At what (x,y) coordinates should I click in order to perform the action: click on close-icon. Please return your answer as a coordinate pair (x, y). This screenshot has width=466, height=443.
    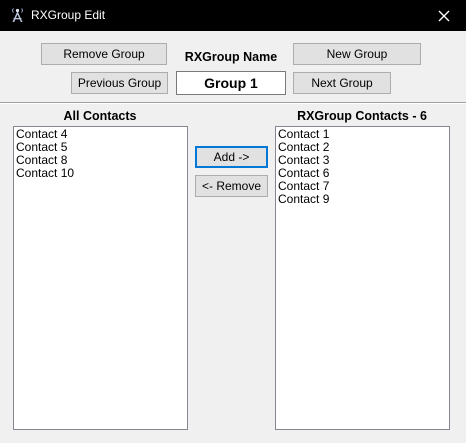
    Looking at the image, I should click on (444, 16).